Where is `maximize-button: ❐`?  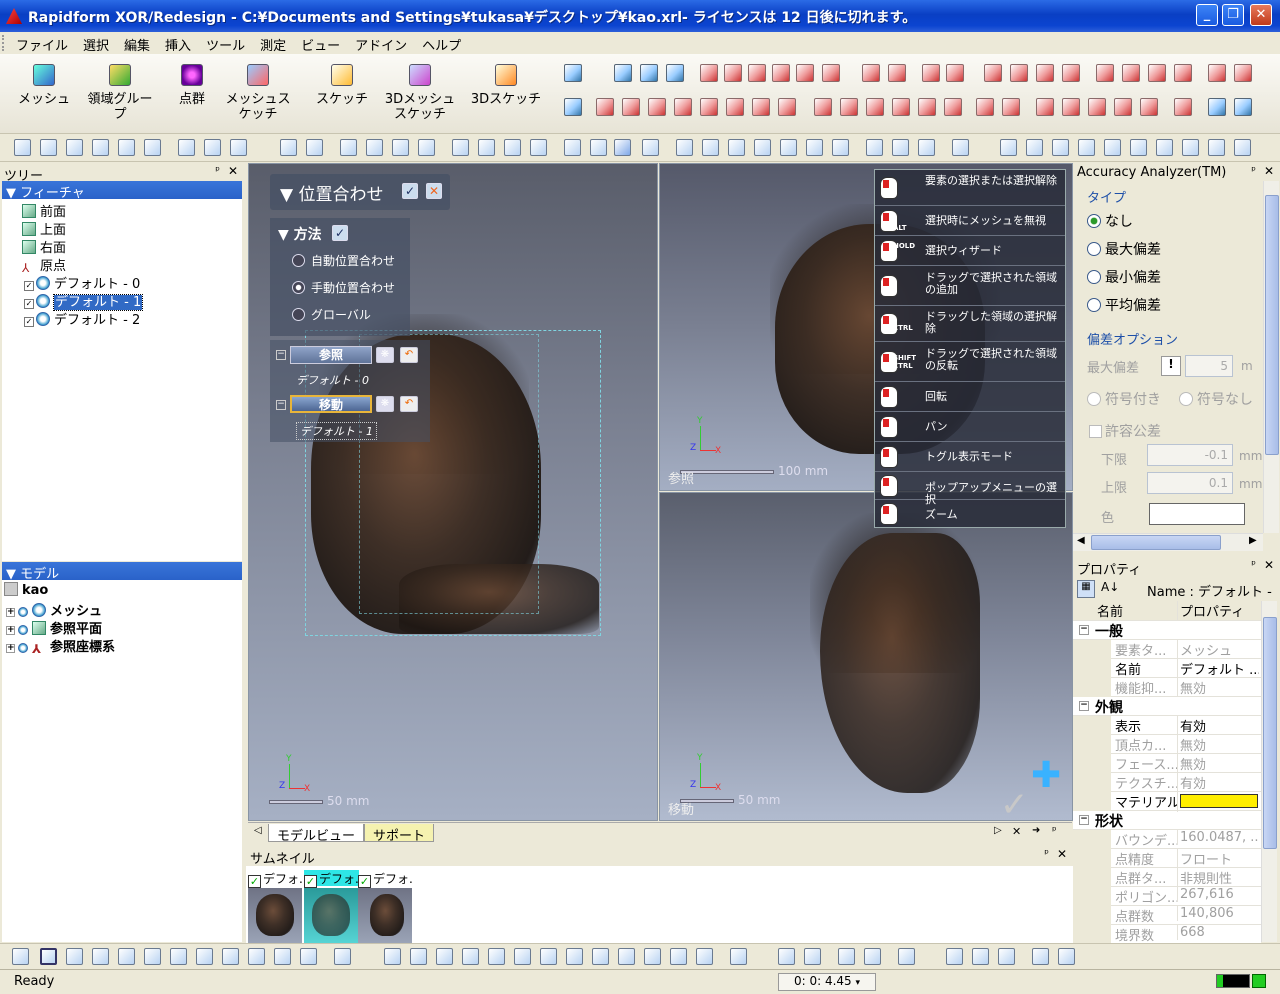 maximize-button: ❐ is located at coordinates (1233, 15).